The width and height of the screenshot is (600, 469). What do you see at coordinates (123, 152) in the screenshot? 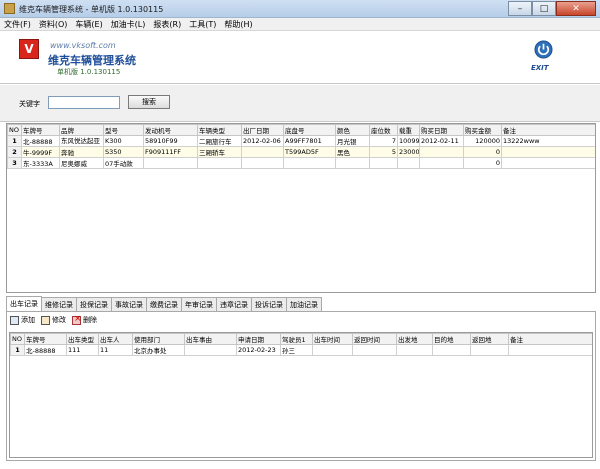
I see `cell-model: S350` at bounding box center [123, 152].